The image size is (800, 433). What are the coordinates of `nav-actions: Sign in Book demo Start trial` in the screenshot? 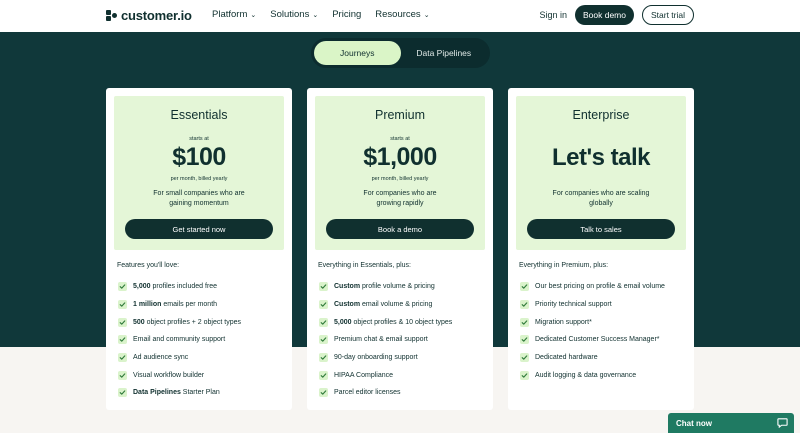 It's located at (616, 15).